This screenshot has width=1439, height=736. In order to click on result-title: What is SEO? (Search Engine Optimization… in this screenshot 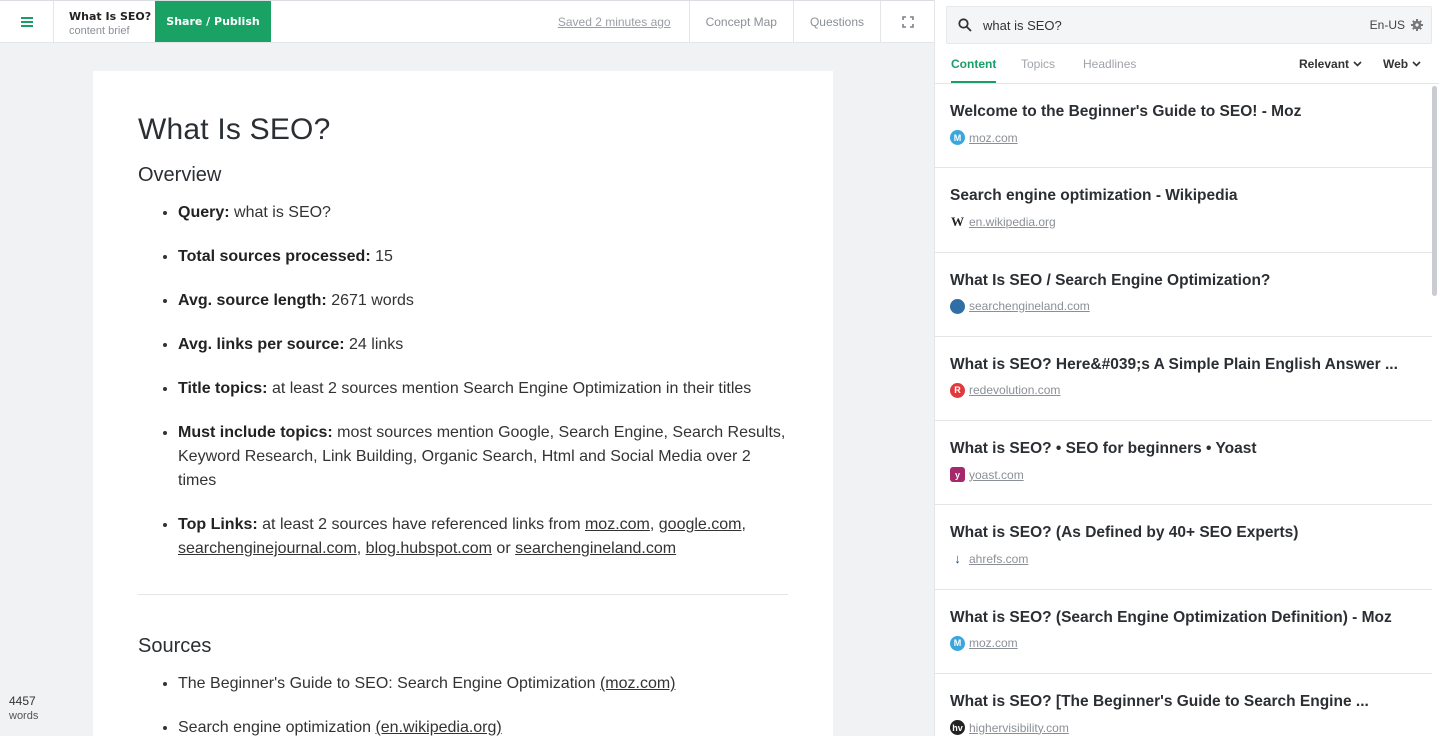, I will do `click(1171, 617)`.